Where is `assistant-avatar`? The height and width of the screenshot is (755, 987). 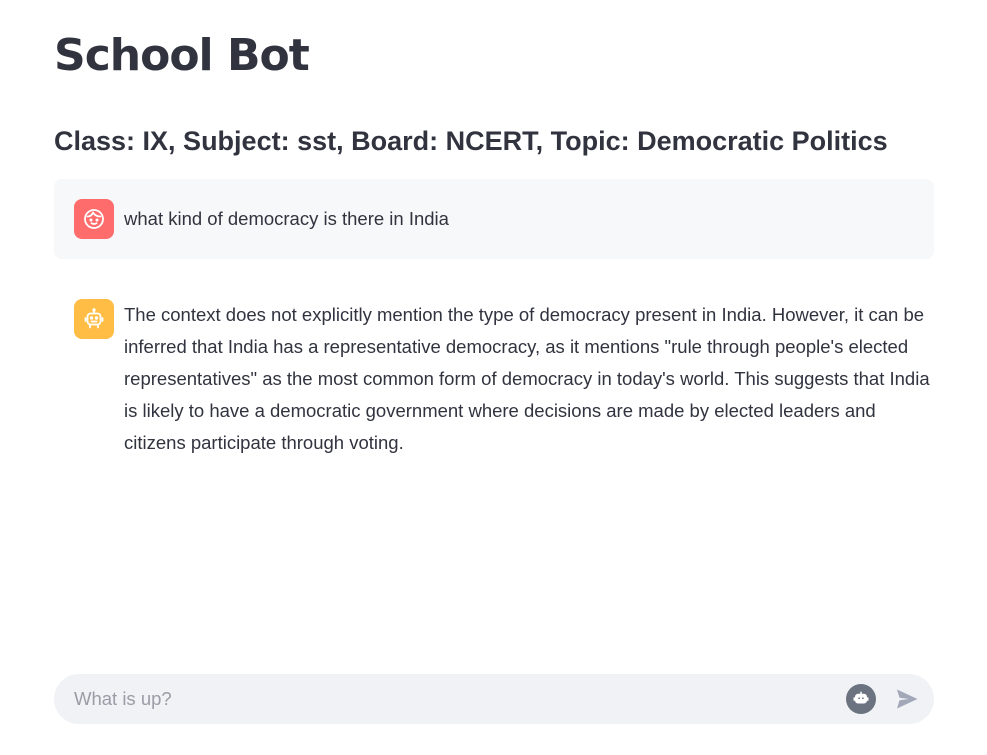
assistant-avatar is located at coordinates (94, 319).